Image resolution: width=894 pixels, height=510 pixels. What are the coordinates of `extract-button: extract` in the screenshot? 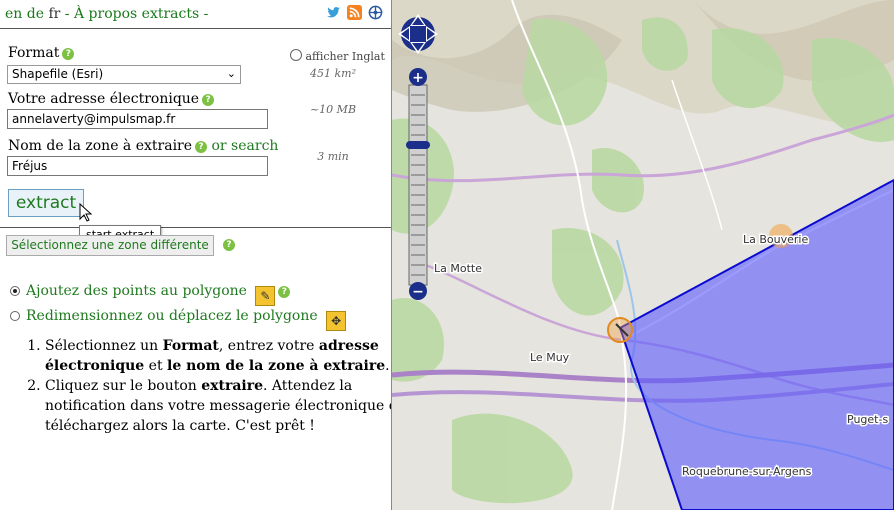 It's located at (46, 203).